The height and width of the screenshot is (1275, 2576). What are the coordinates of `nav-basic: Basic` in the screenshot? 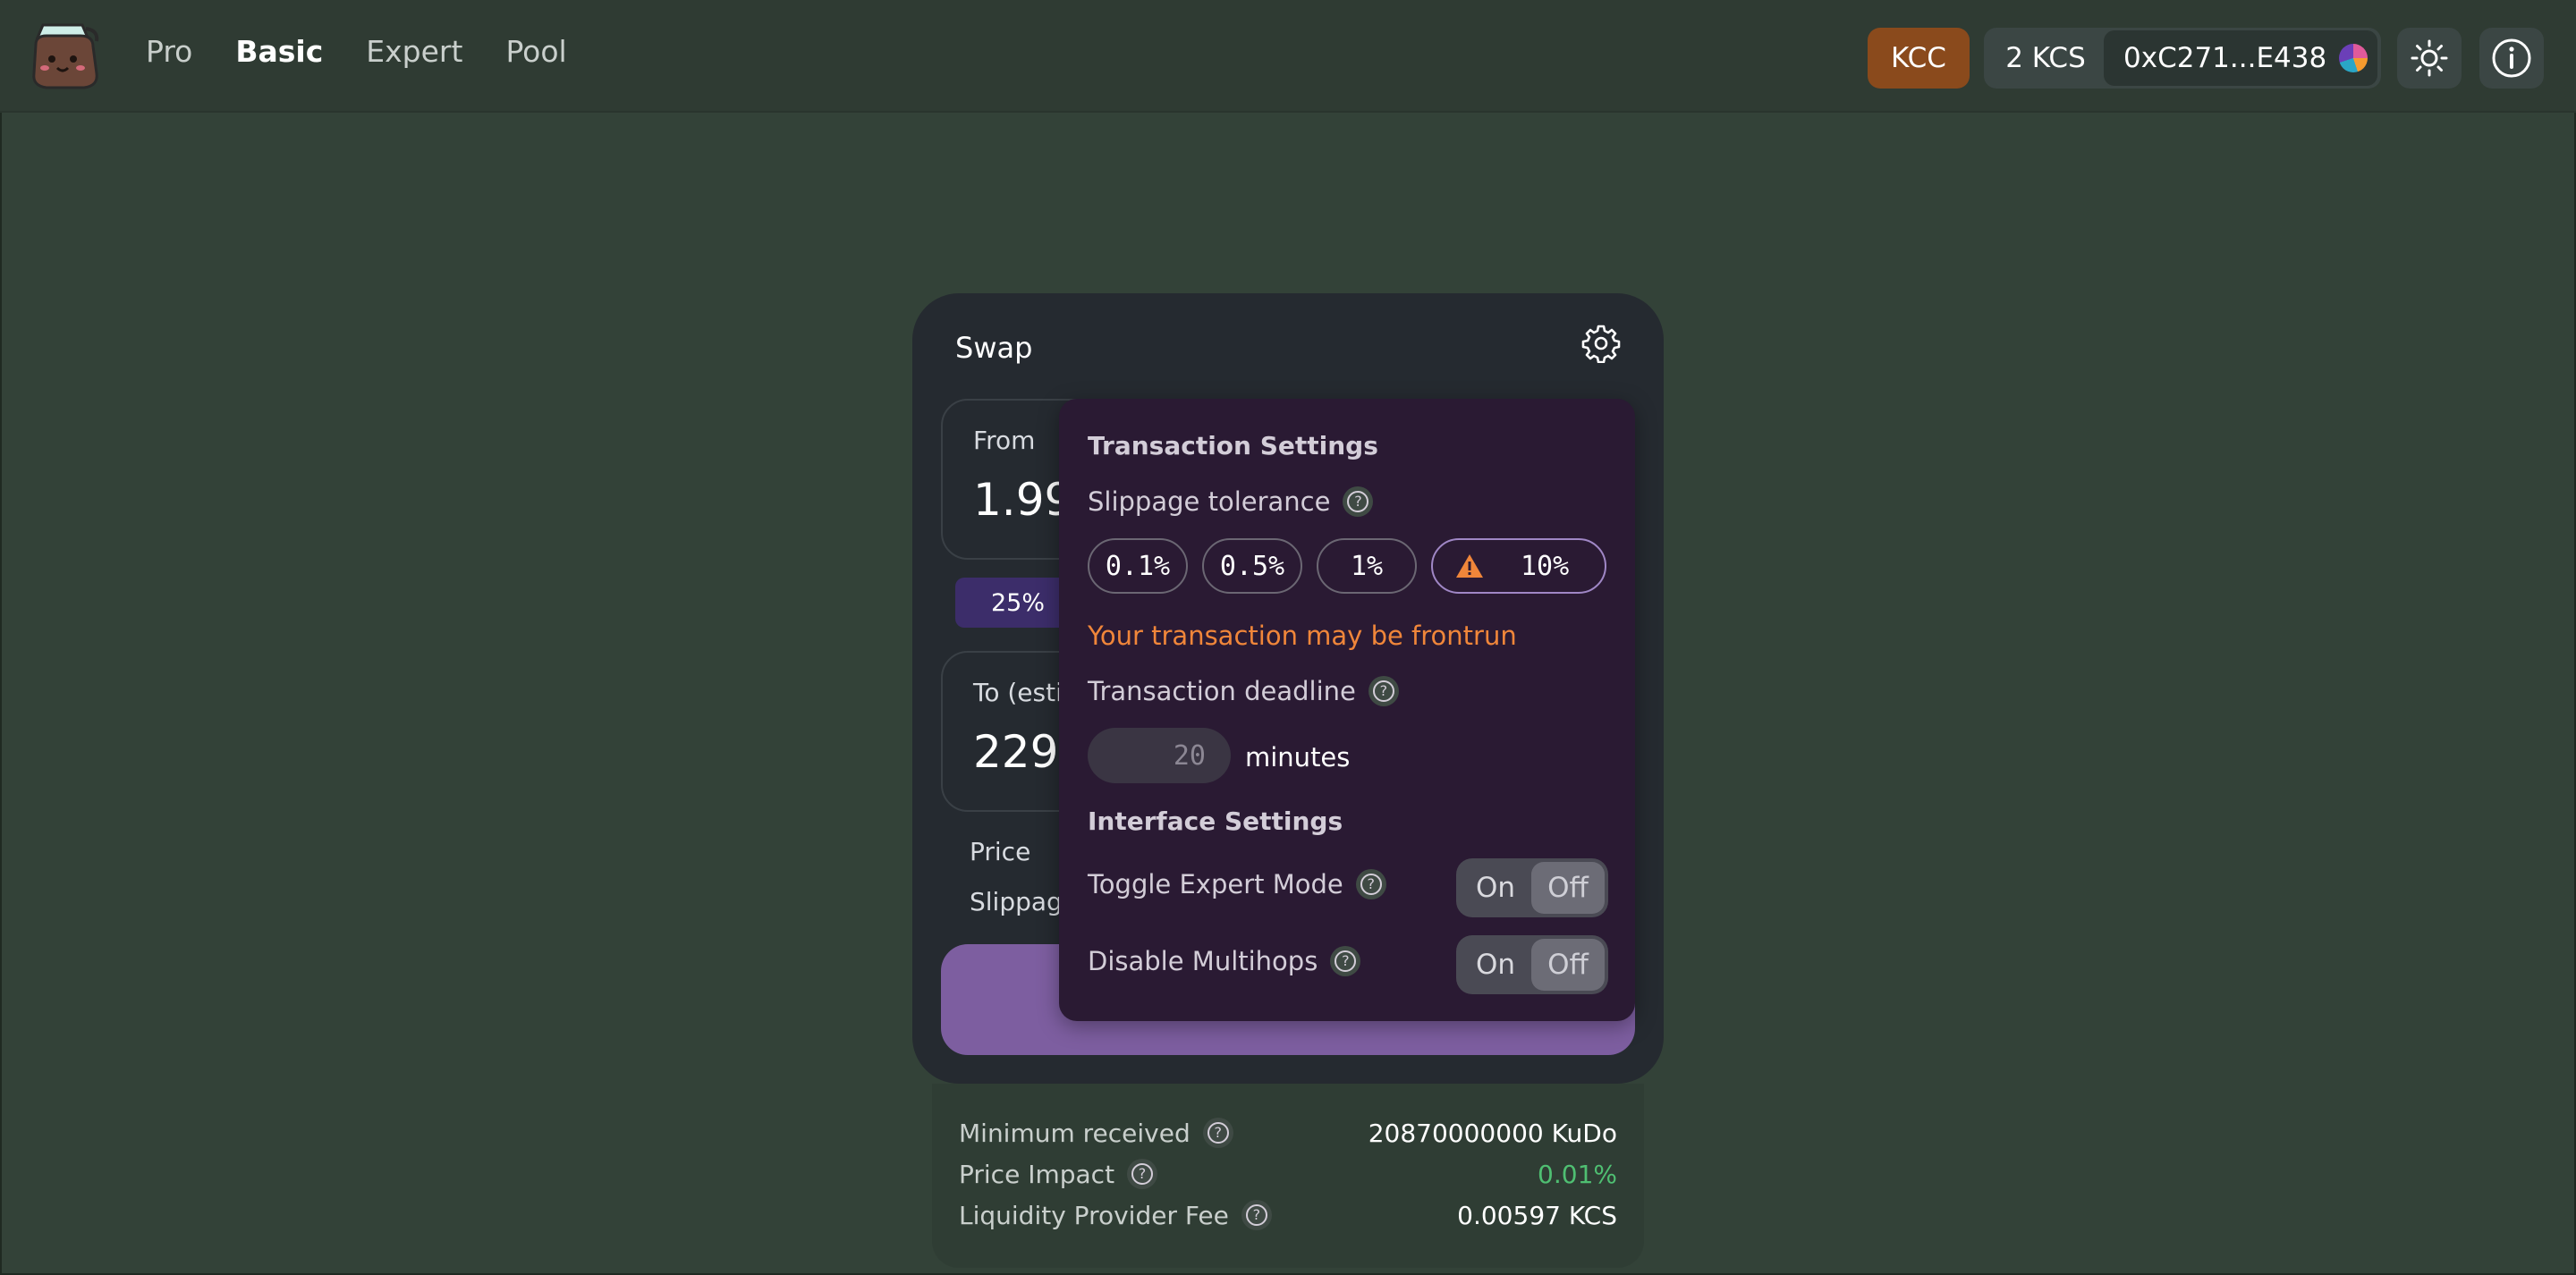 It's located at (279, 51).